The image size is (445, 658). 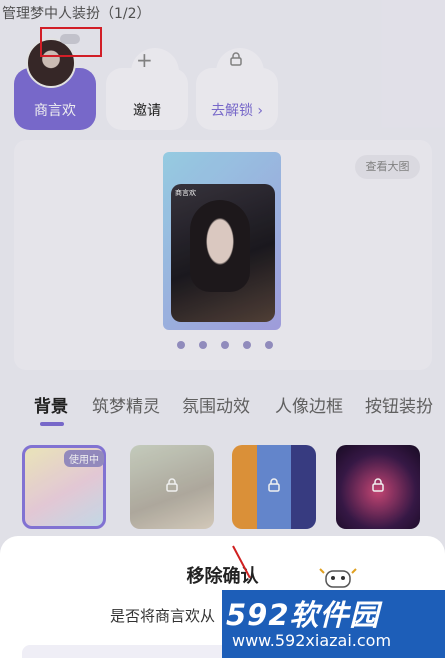 What do you see at coordinates (338, 578) in the screenshot?
I see `mascot-icon` at bounding box center [338, 578].